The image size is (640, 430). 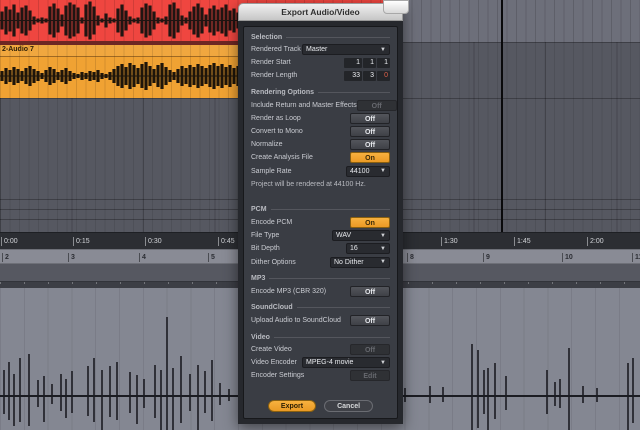 What do you see at coordinates (346, 50) in the screenshot?
I see `dropdown-rendered-track: Master ▼` at bounding box center [346, 50].